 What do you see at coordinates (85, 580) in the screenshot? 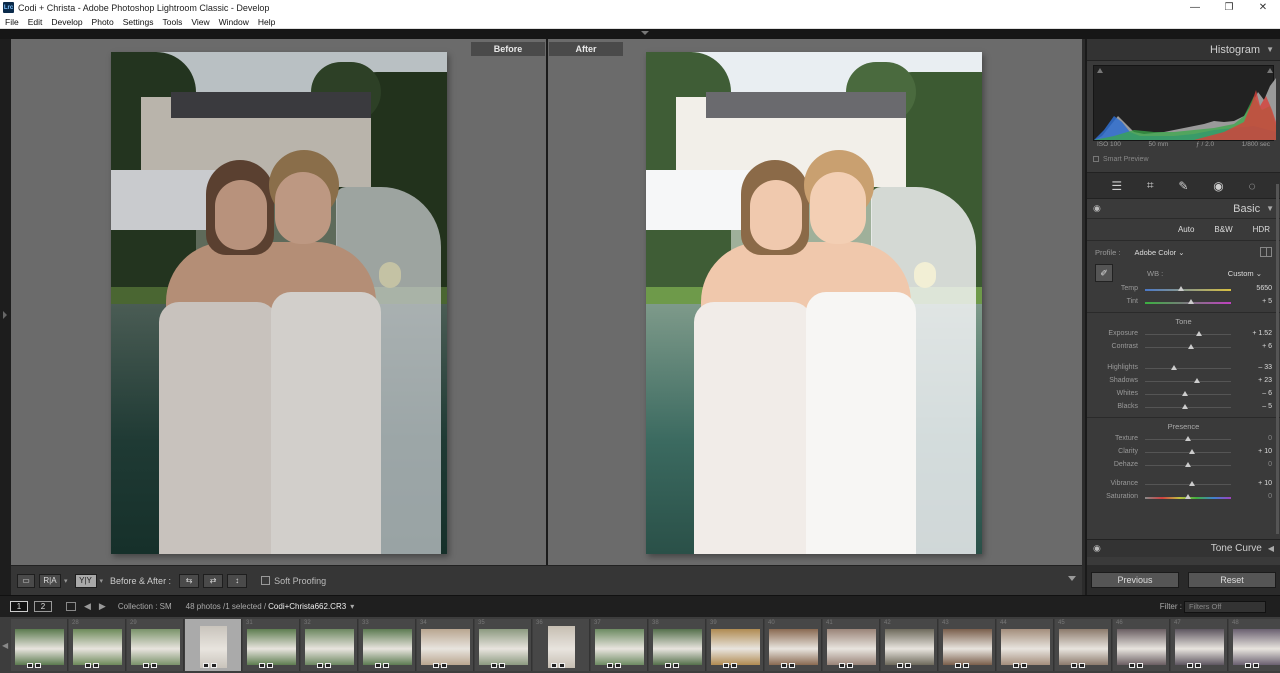
I see `before-after-mode-button: Y|Y` at bounding box center [85, 580].